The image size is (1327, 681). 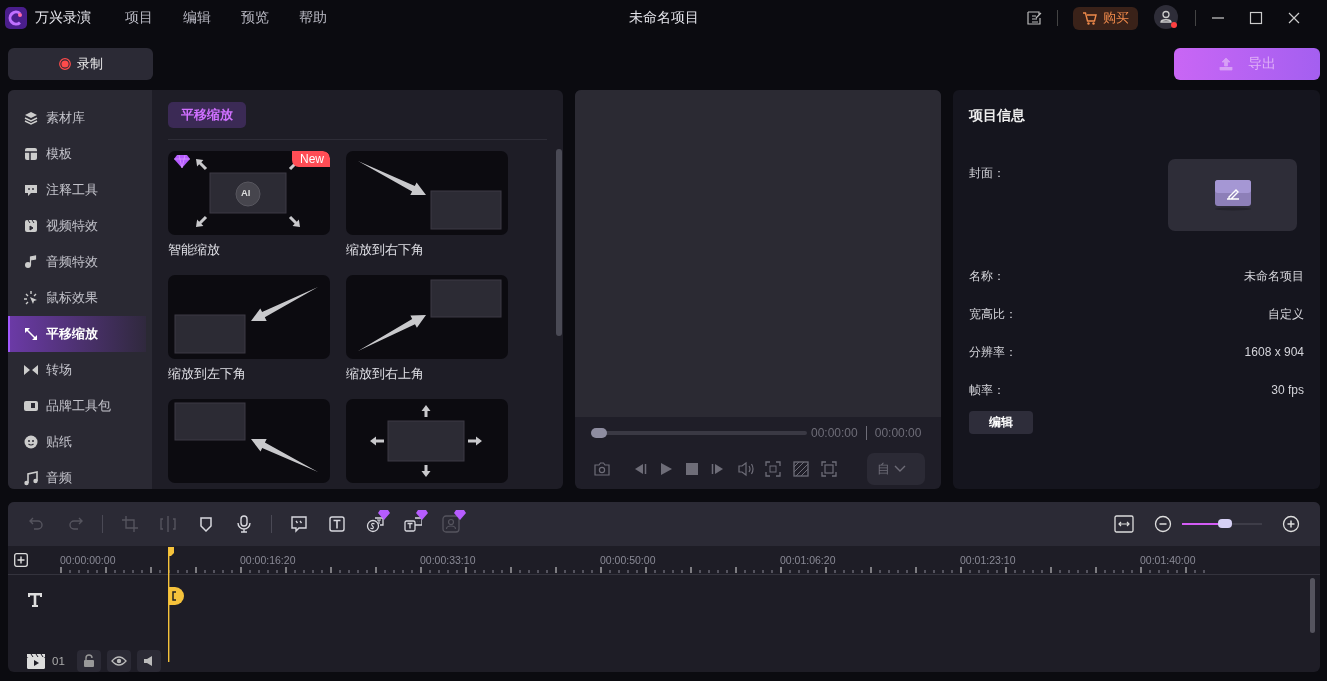 I want to click on ruler-label: 00:00:50:00, so click(x=628, y=559).